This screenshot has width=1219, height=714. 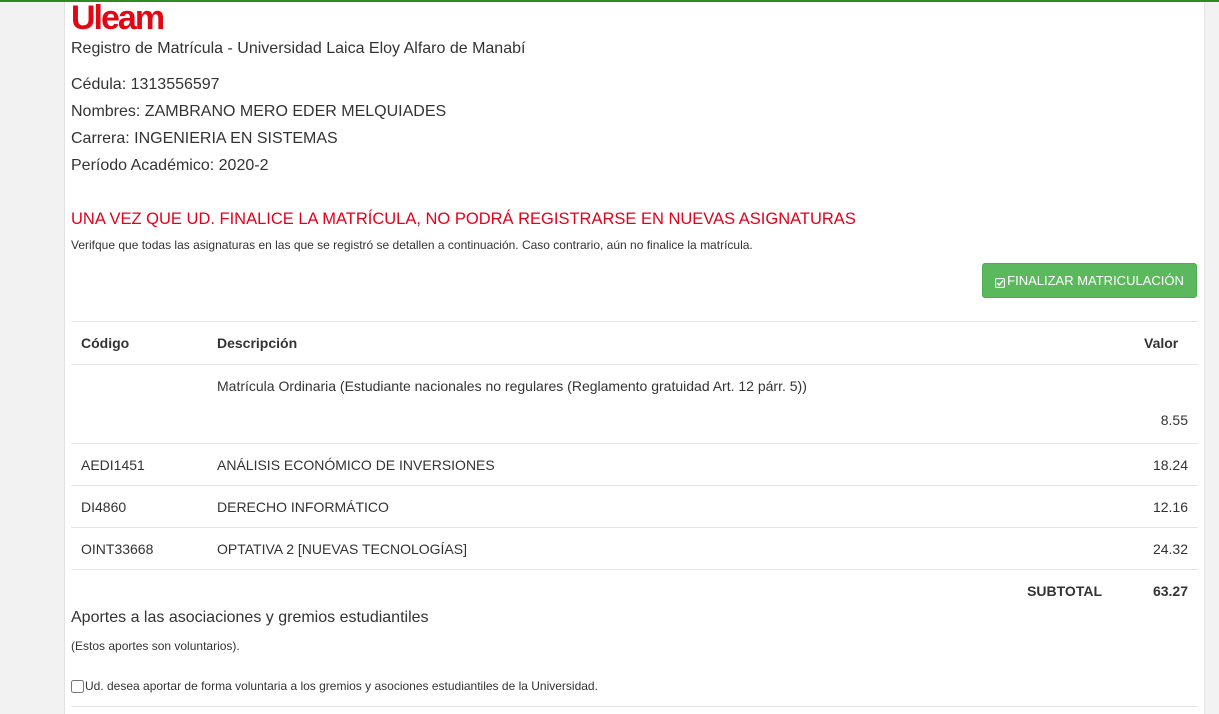 I want to click on aportes-note: (Estos aportes son voluntarios)., so click(x=155, y=646).